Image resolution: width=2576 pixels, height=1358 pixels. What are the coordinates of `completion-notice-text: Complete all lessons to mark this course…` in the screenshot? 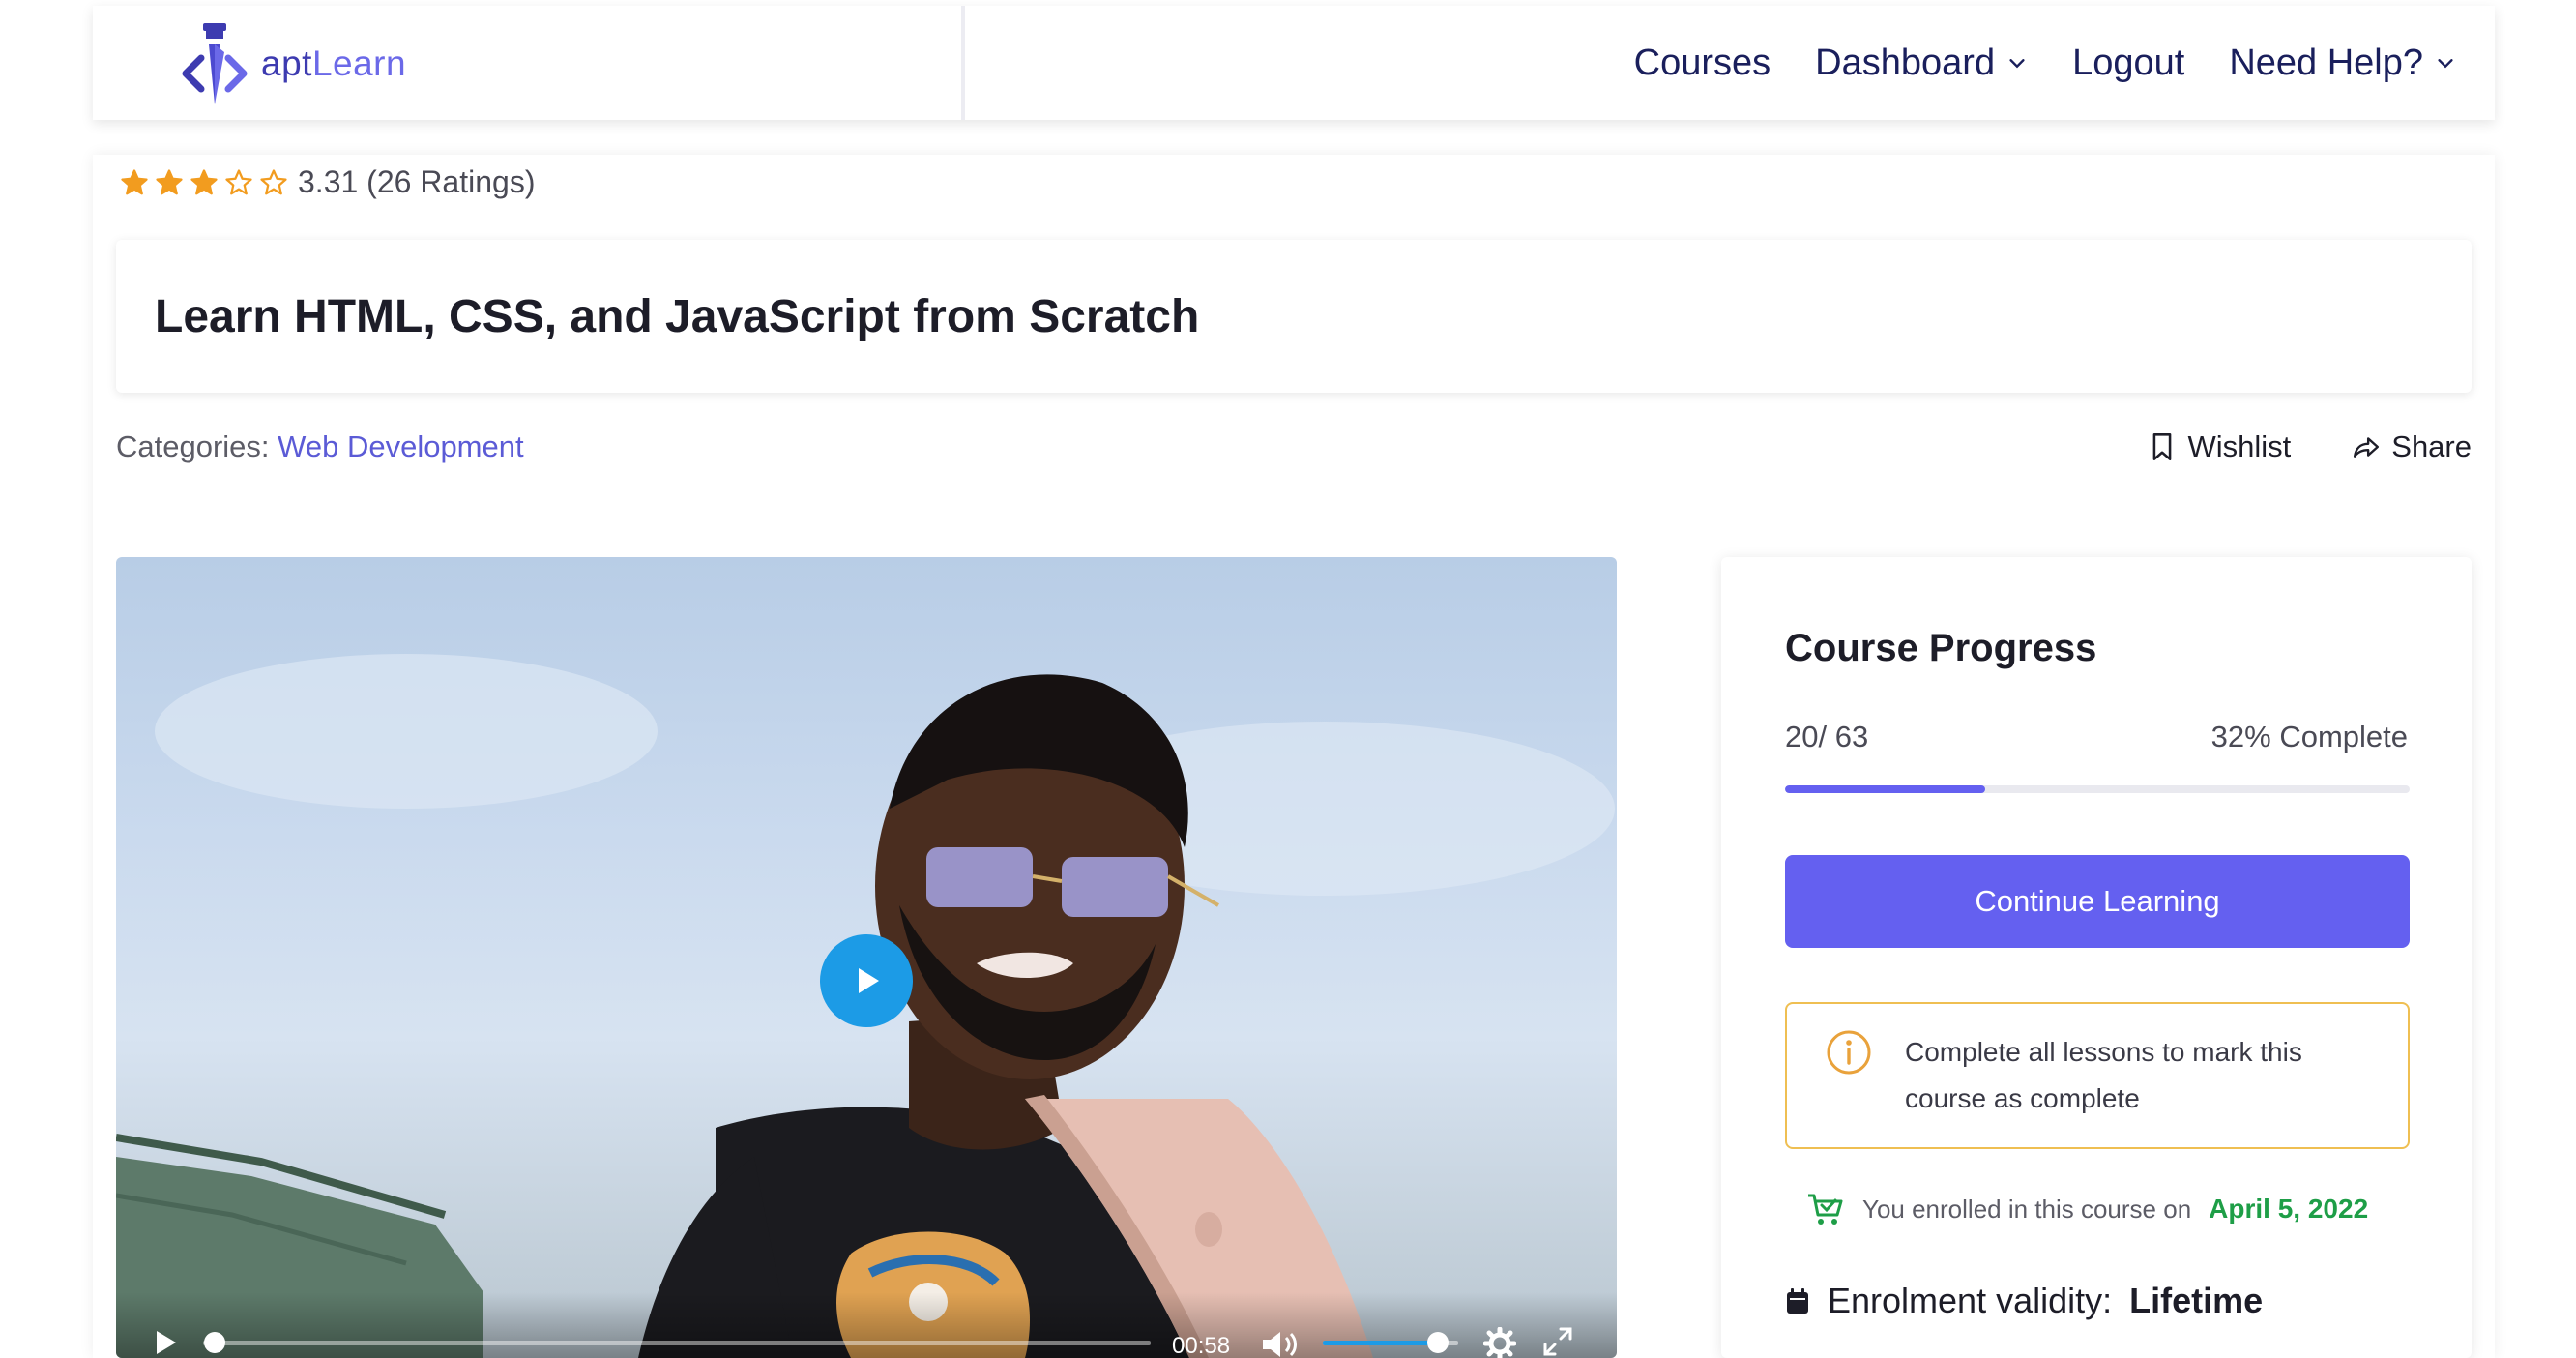 It's located at (2103, 1075).